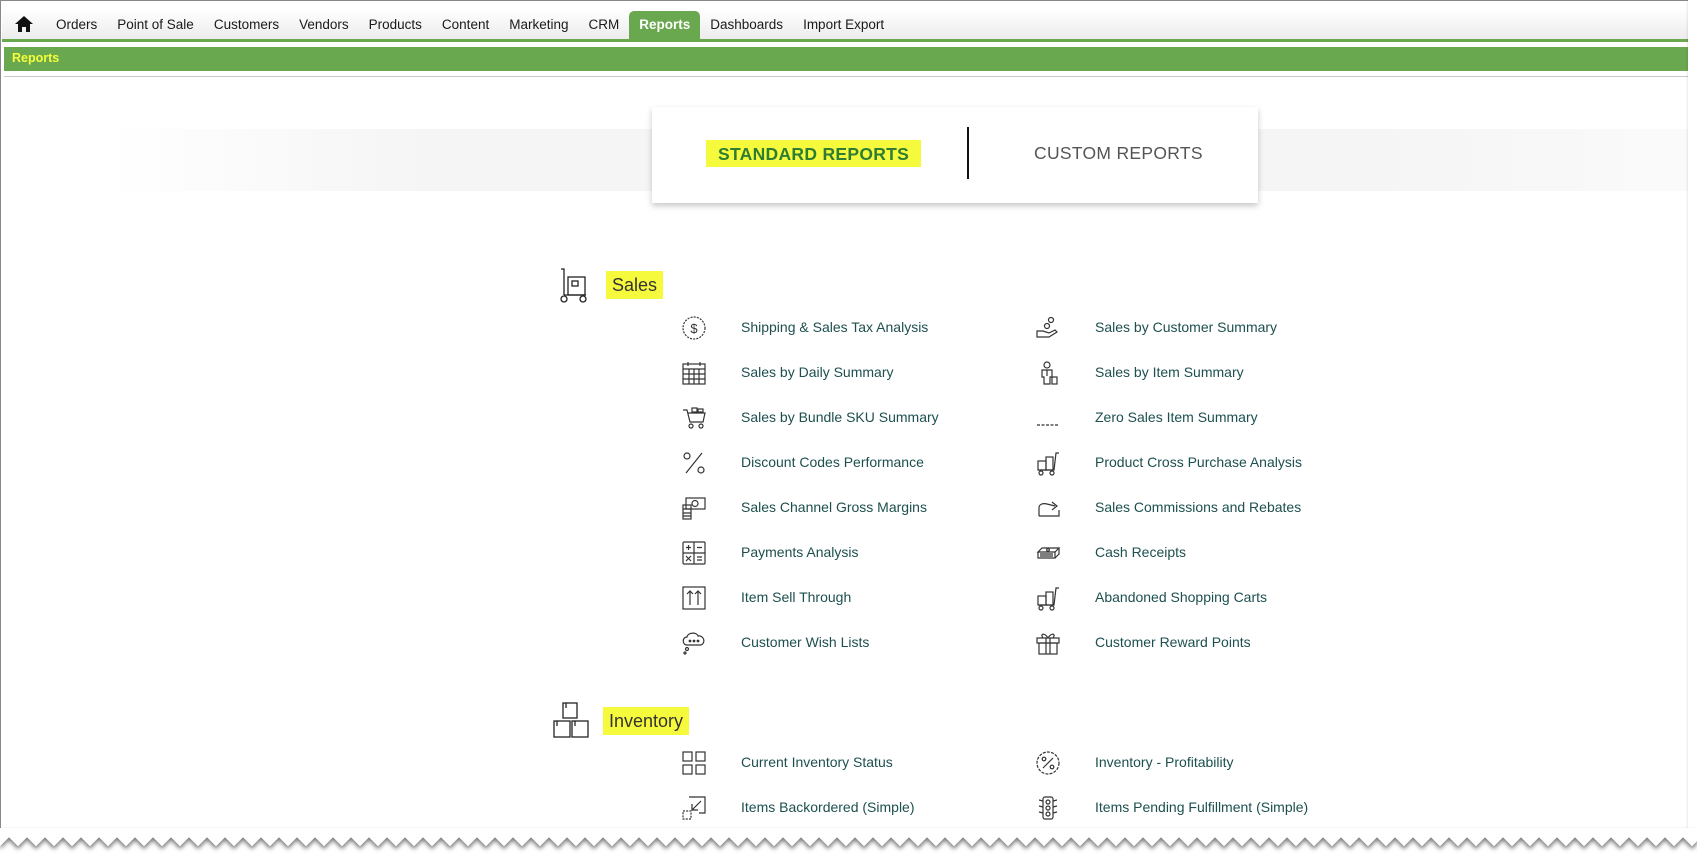 The height and width of the screenshot is (855, 1697). I want to click on report-link: Items Backordered (Simple), so click(797, 808).